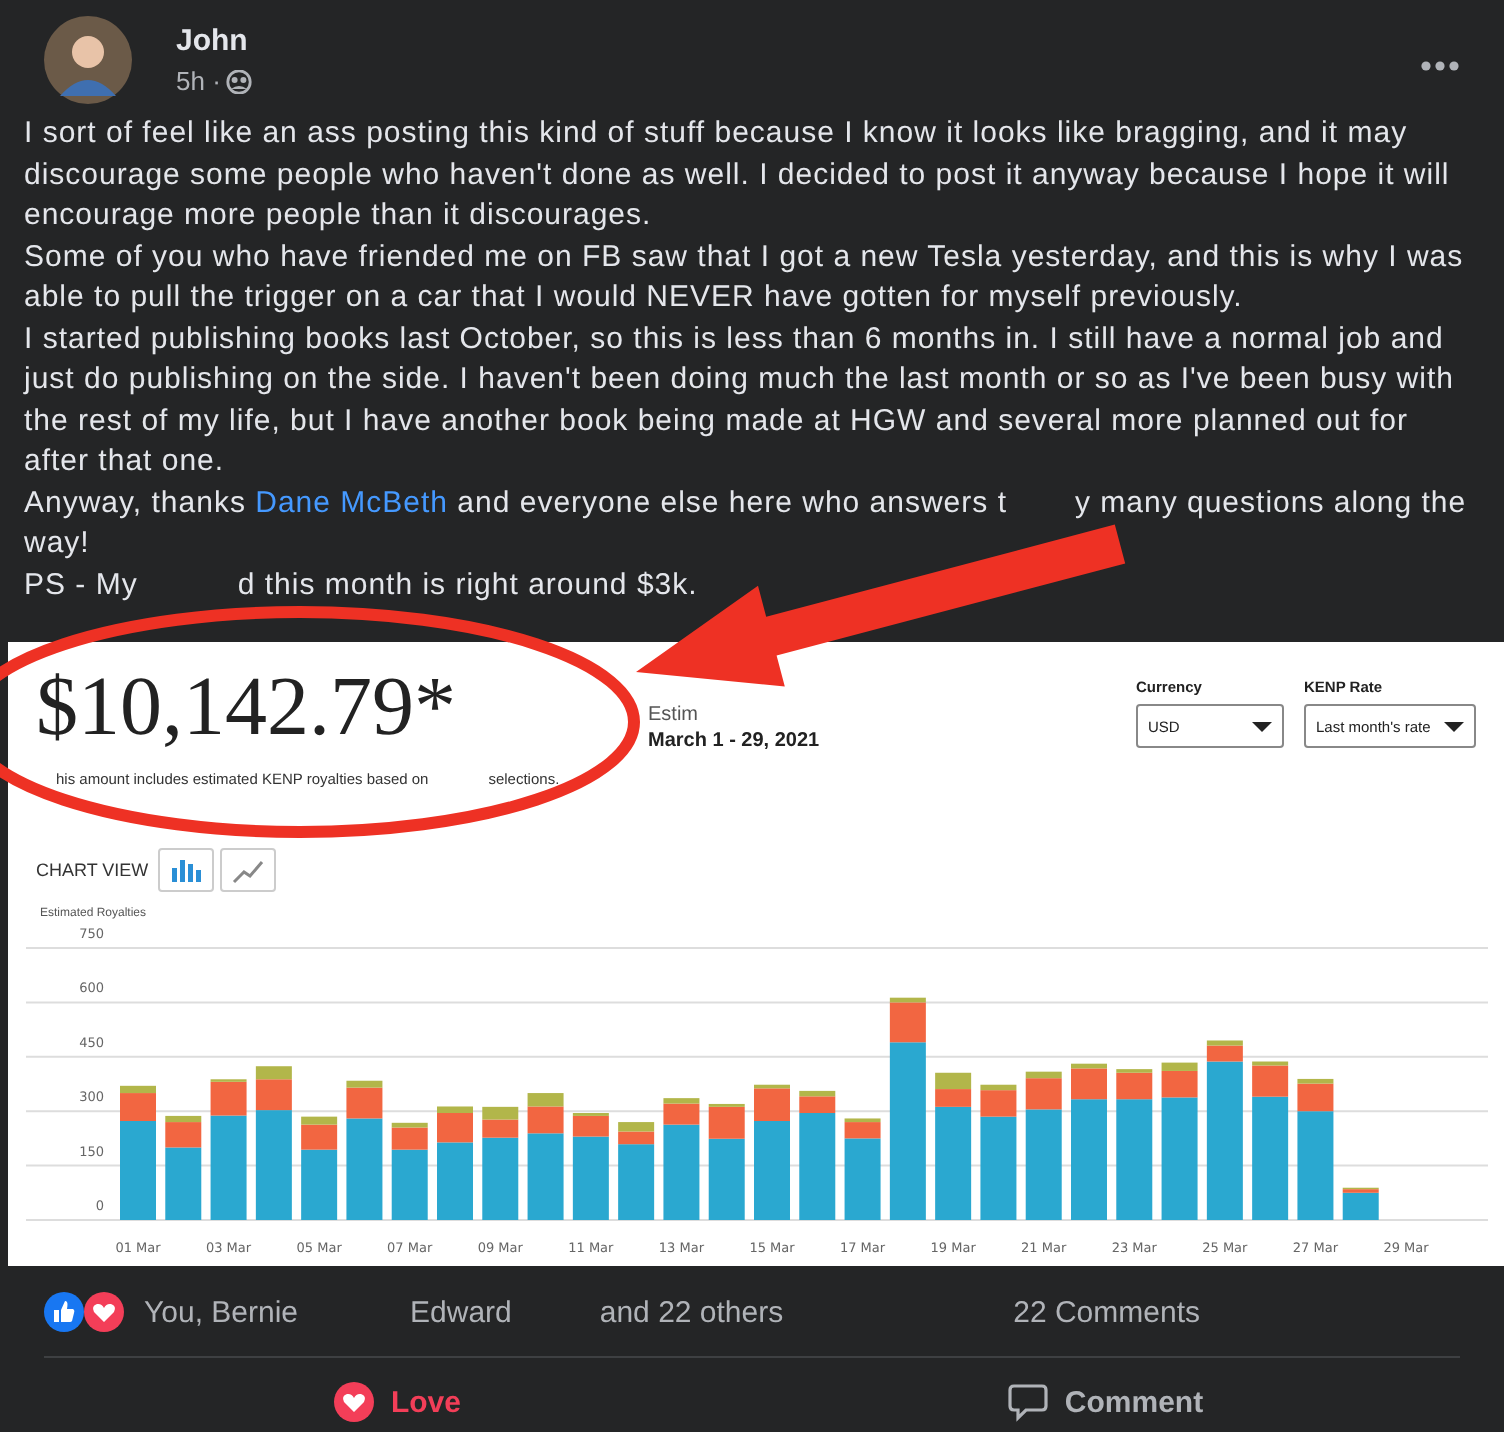 The height and width of the screenshot is (1432, 1504). What do you see at coordinates (691, 1312) in the screenshot?
I see `reaction-names: and 22 others` at bounding box center [691, 1312].